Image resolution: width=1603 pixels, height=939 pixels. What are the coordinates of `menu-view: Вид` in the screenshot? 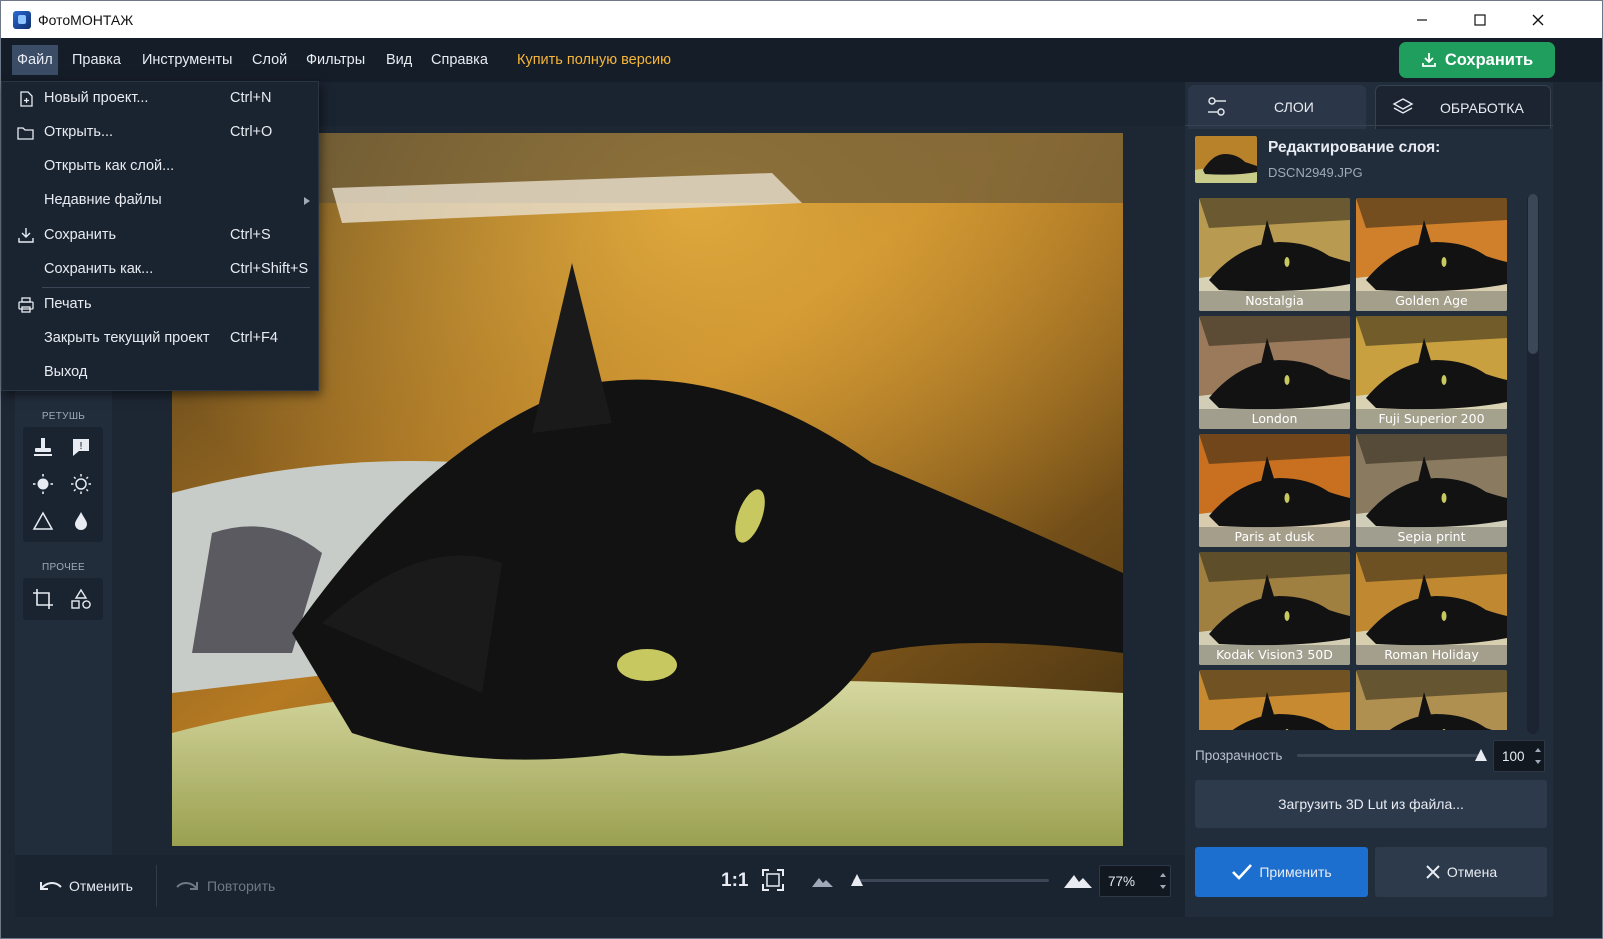 It's located at (399, 60).